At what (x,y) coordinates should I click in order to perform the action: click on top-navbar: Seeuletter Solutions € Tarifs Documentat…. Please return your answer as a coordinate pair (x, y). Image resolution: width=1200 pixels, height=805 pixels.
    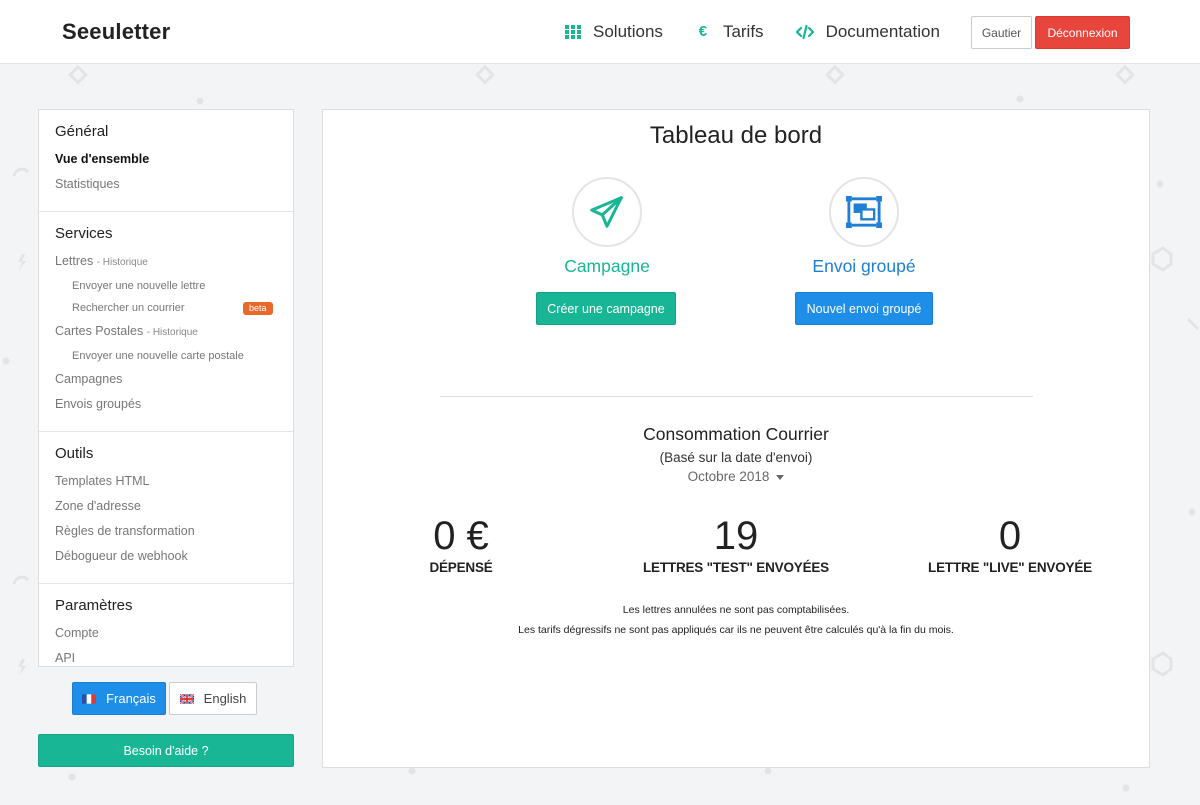
    Looking at the image, I should click on (600, 32).